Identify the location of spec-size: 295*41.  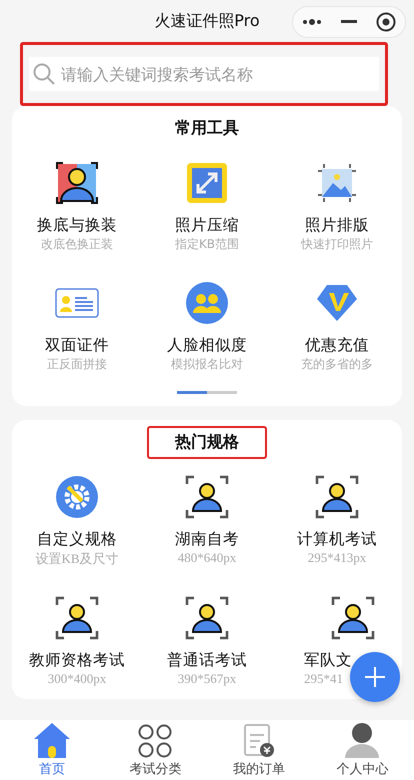
(323, 679).